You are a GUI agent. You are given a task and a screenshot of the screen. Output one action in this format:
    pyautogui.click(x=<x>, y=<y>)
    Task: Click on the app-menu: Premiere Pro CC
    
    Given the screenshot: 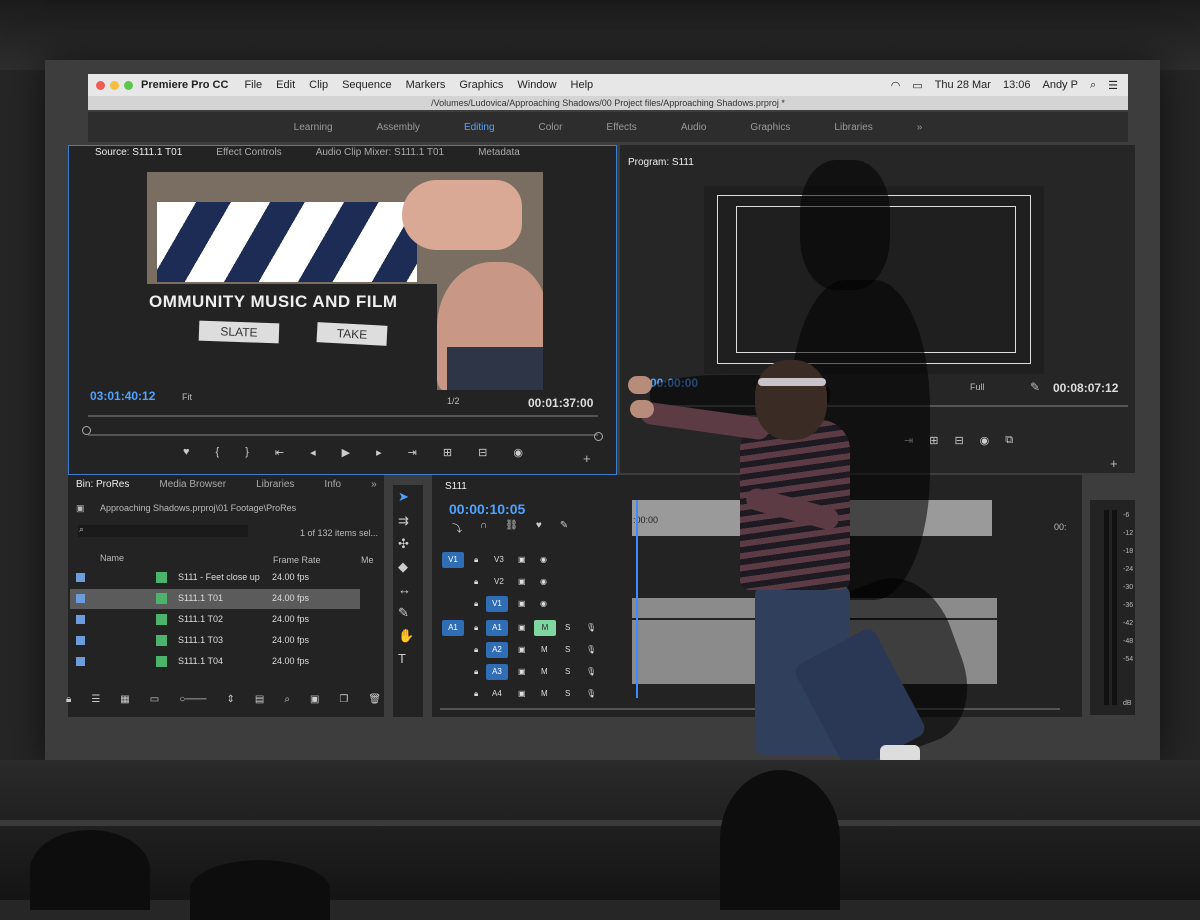 What is the action you would take?
    pyautogui.click(x=184, y=85)
    